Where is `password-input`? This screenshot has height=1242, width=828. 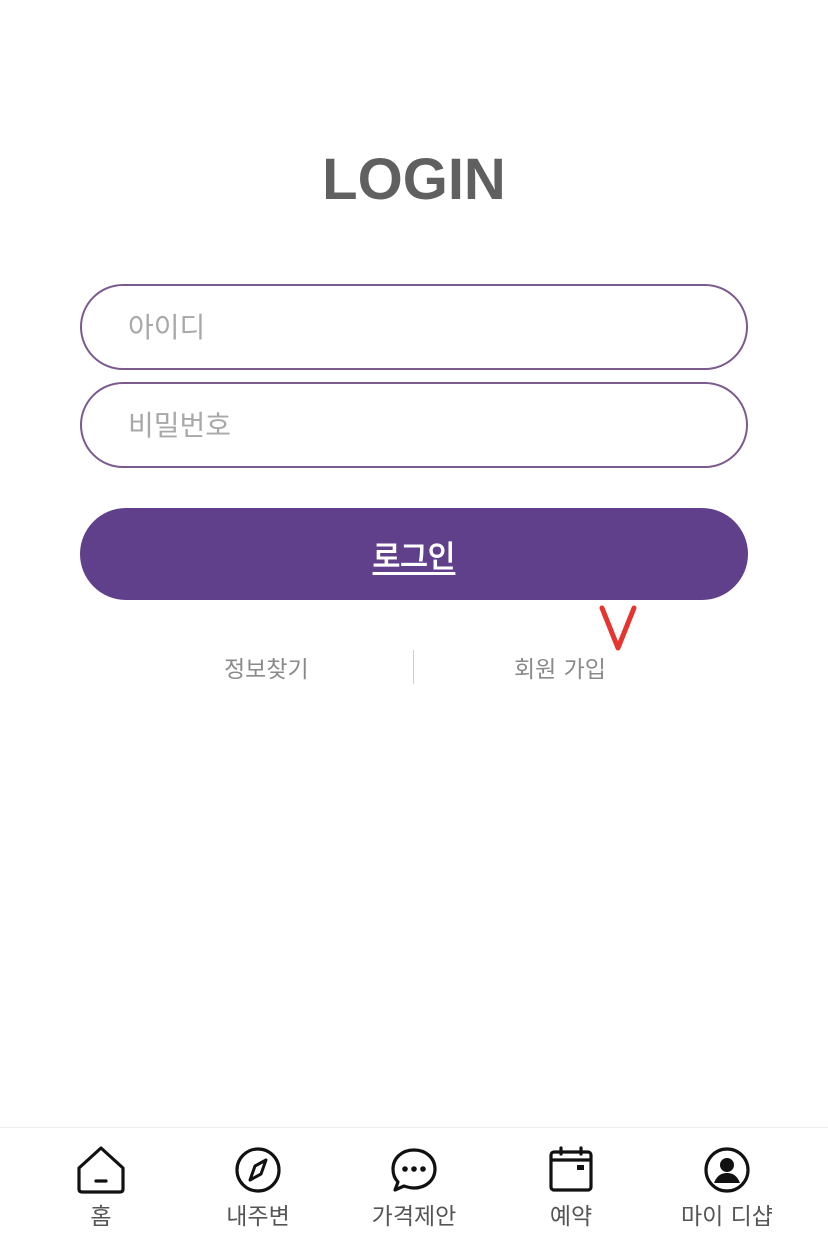
password-input is located at coordinates (414, 425).